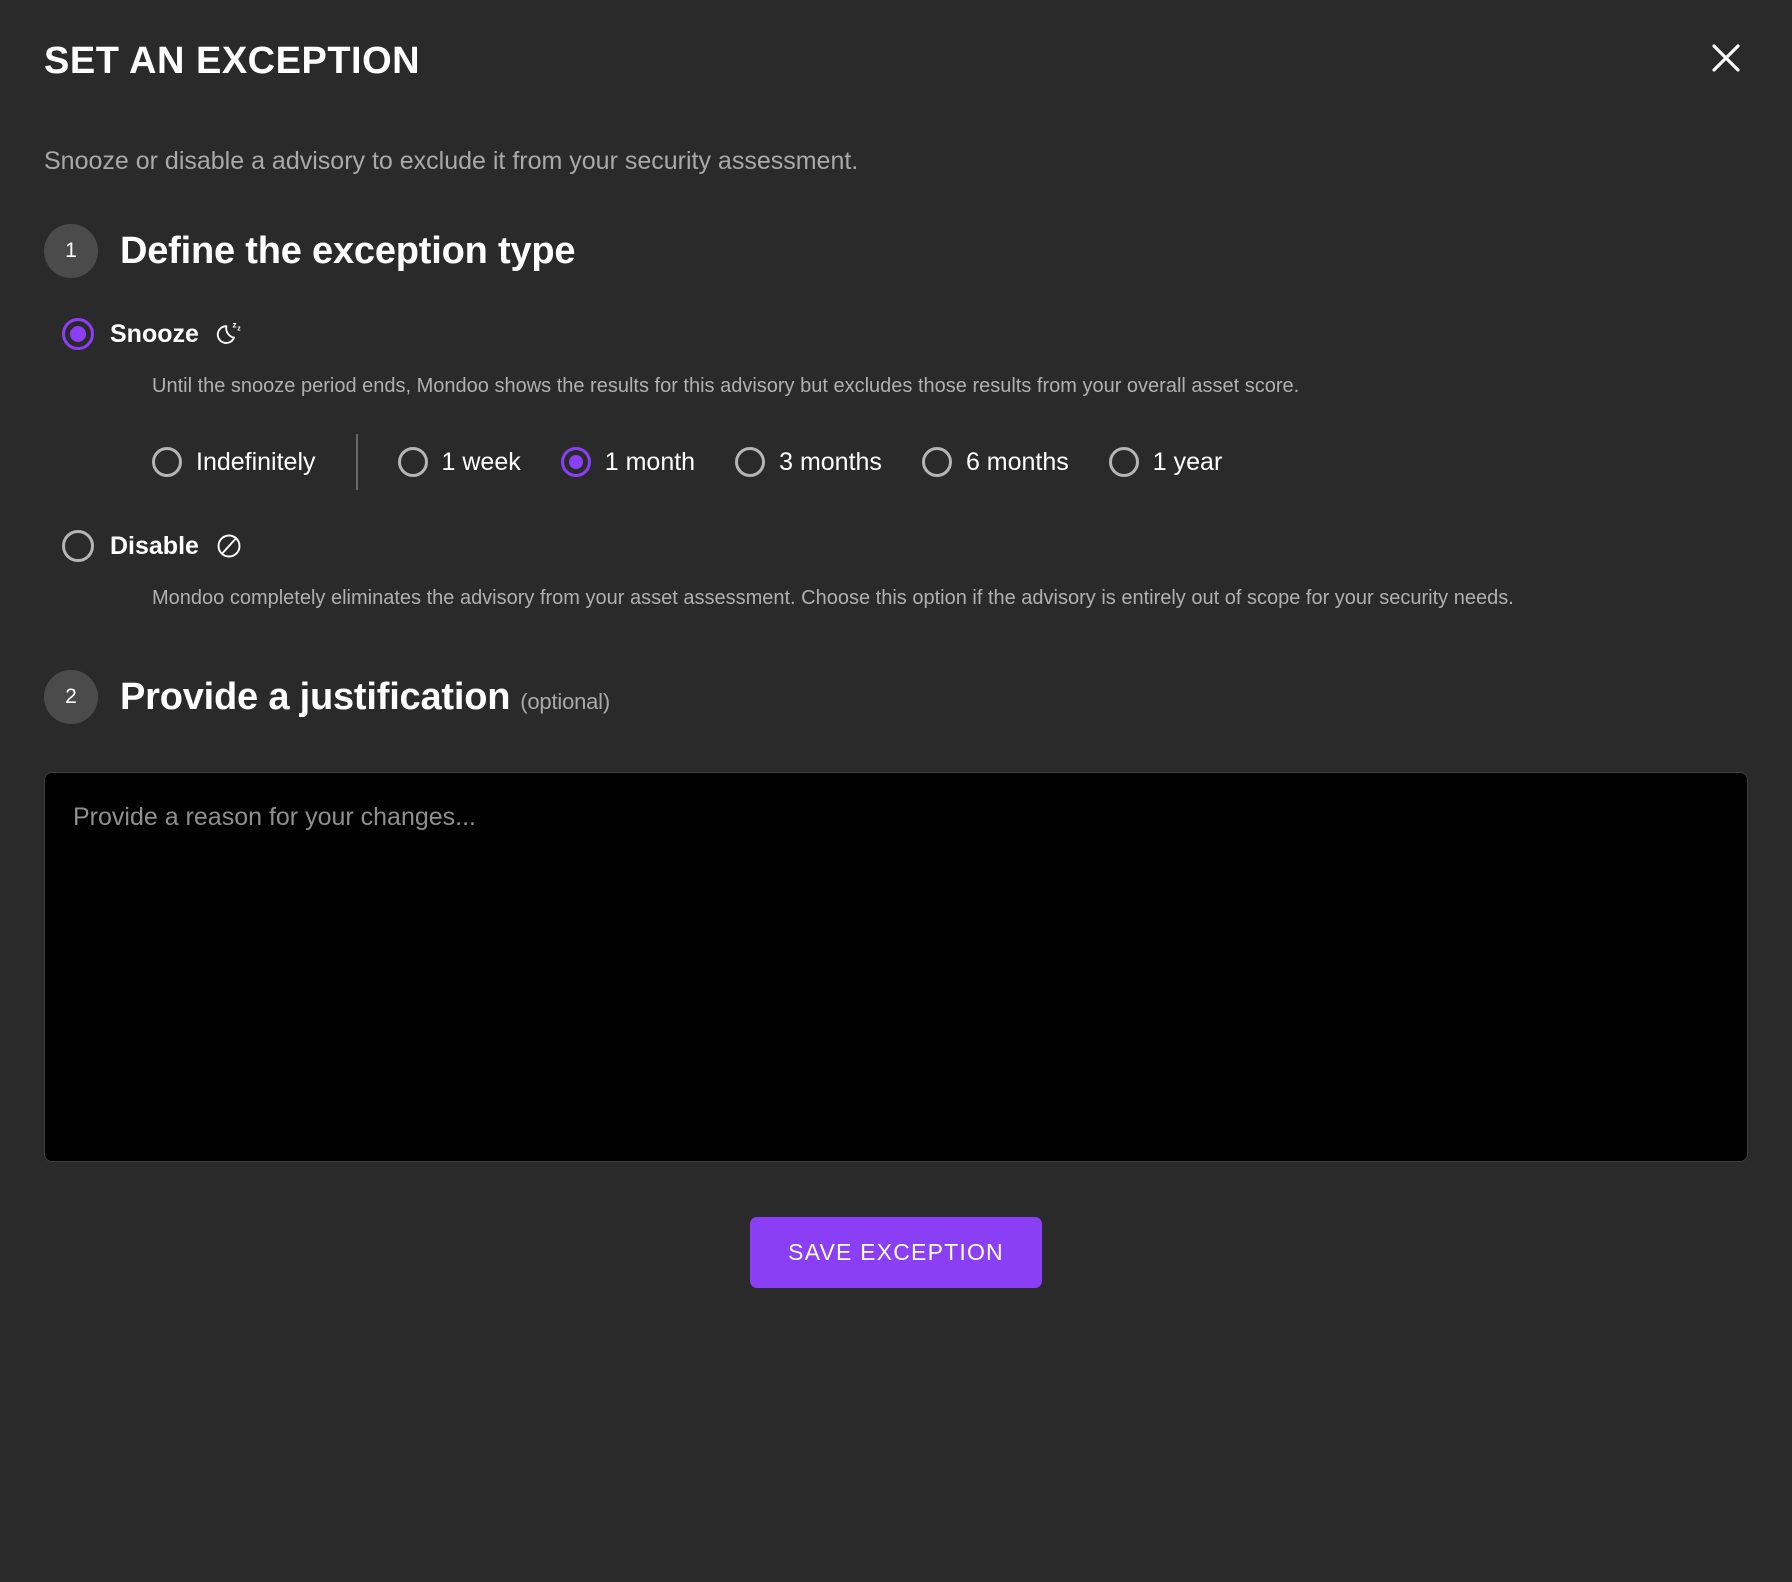 Image resolution: width=1792 pixels, height=1582 pixels. Describe the element at coordinates (830, 461) in the screenshot. I see `duration-3-months-label: 3 months` at that location.